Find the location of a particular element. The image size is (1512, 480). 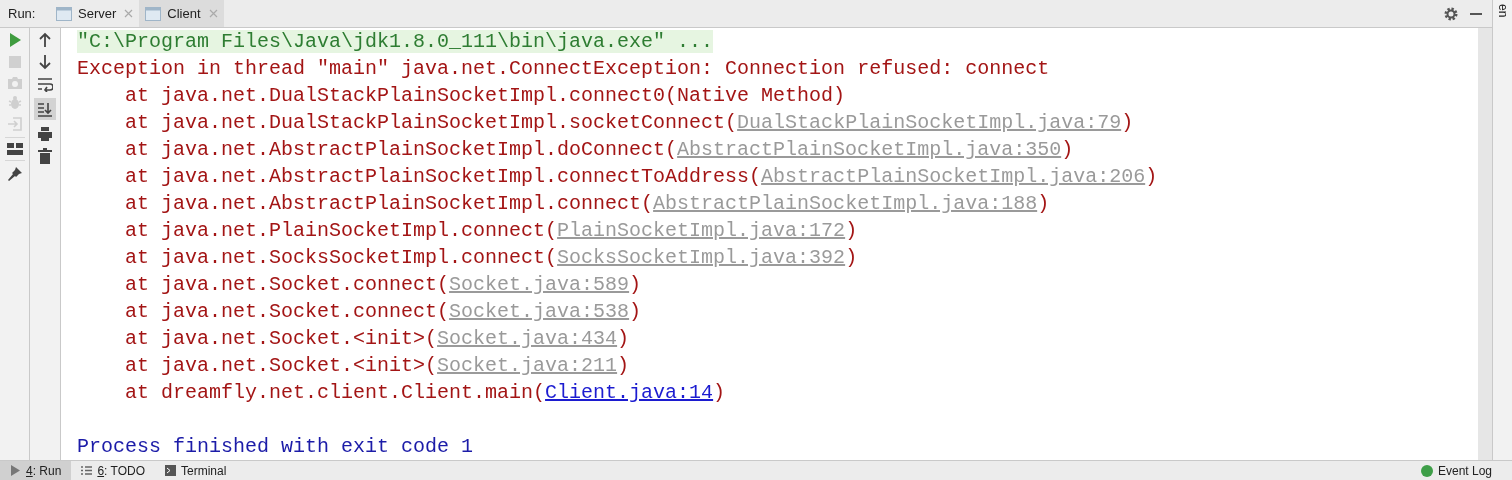

exception-message: Exception in thread "main" java.net.ConnectException: Connection refused: connect is located at coordinates (563, 68).